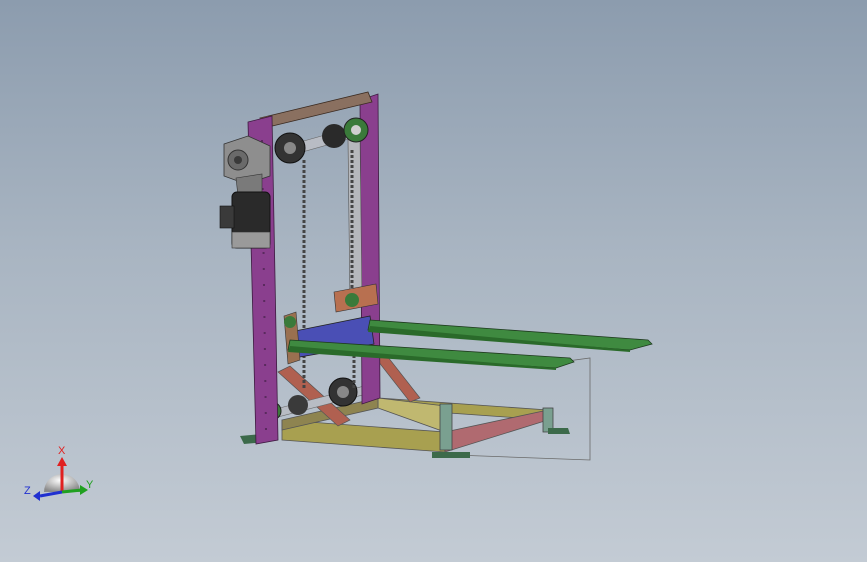 The width and height of the screenshot is (867, 562). Describe the element at coordinates (58, 475) in the screenshot. I see `orientation-triad: X Y Z` at that location.